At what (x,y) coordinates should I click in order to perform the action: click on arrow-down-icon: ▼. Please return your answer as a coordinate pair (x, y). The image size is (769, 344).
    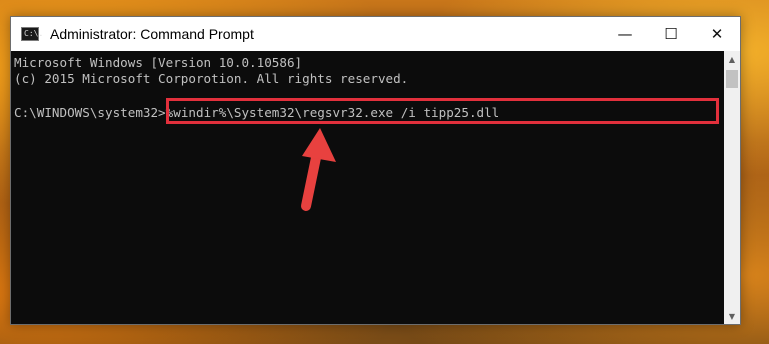
    Looking at the image, I should click on (732, 316).